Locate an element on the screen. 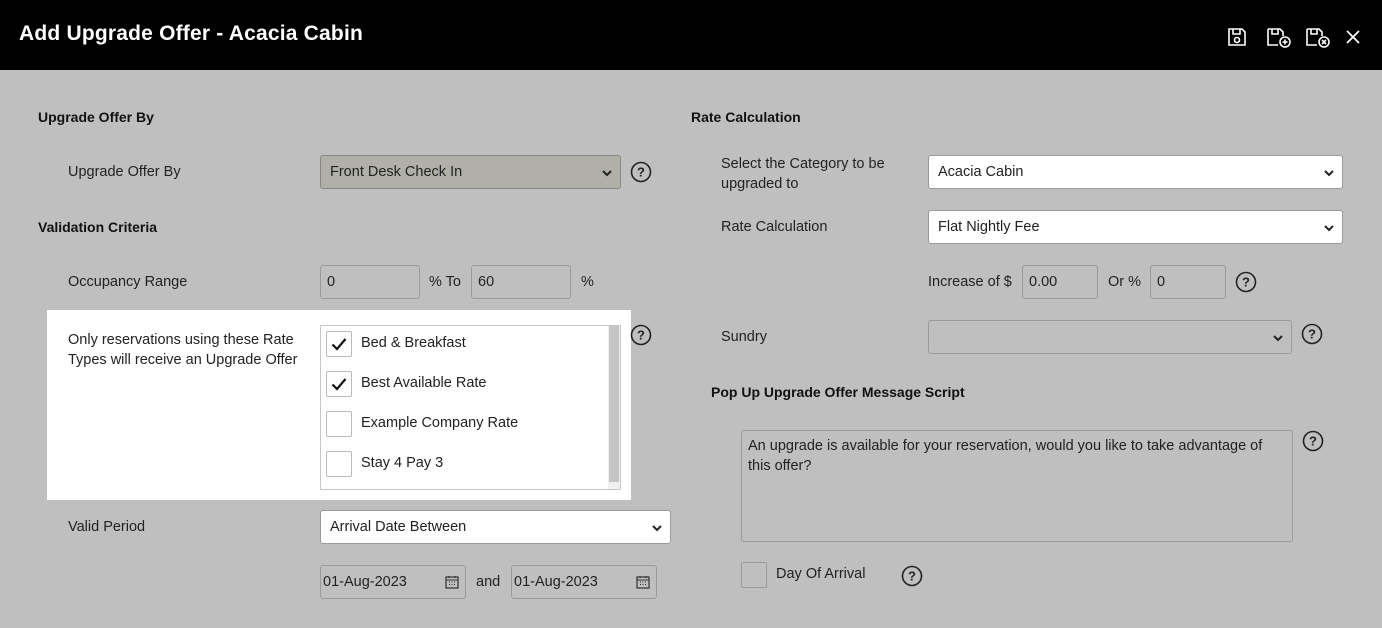  occupancy-range-label: Occupancy Range is located at coordinates (128, 282).